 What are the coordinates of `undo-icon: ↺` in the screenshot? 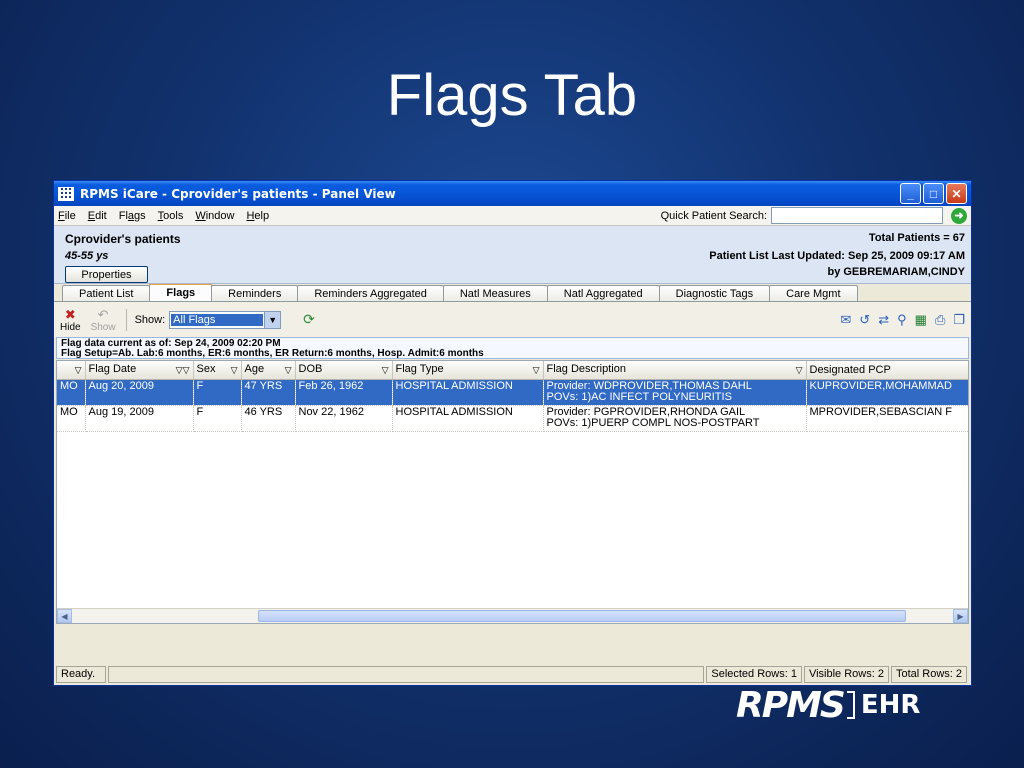 It's located at (864, 320).